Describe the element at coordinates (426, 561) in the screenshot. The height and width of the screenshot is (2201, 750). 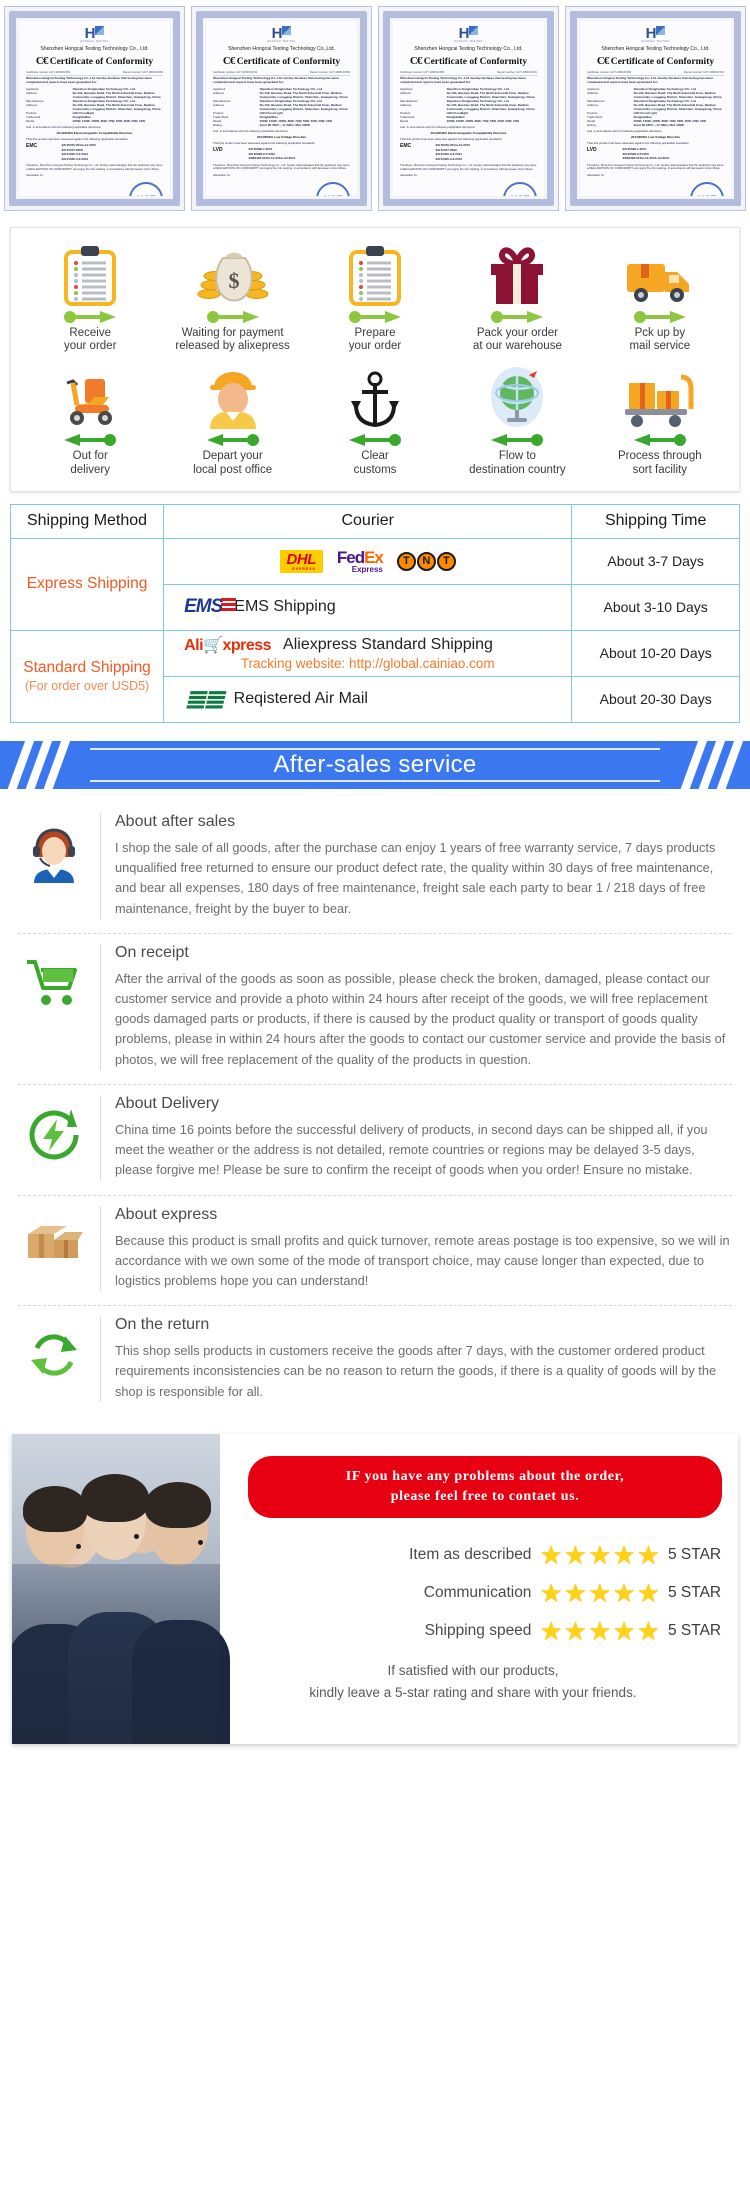
I see `tnt-letter: N` at that location.